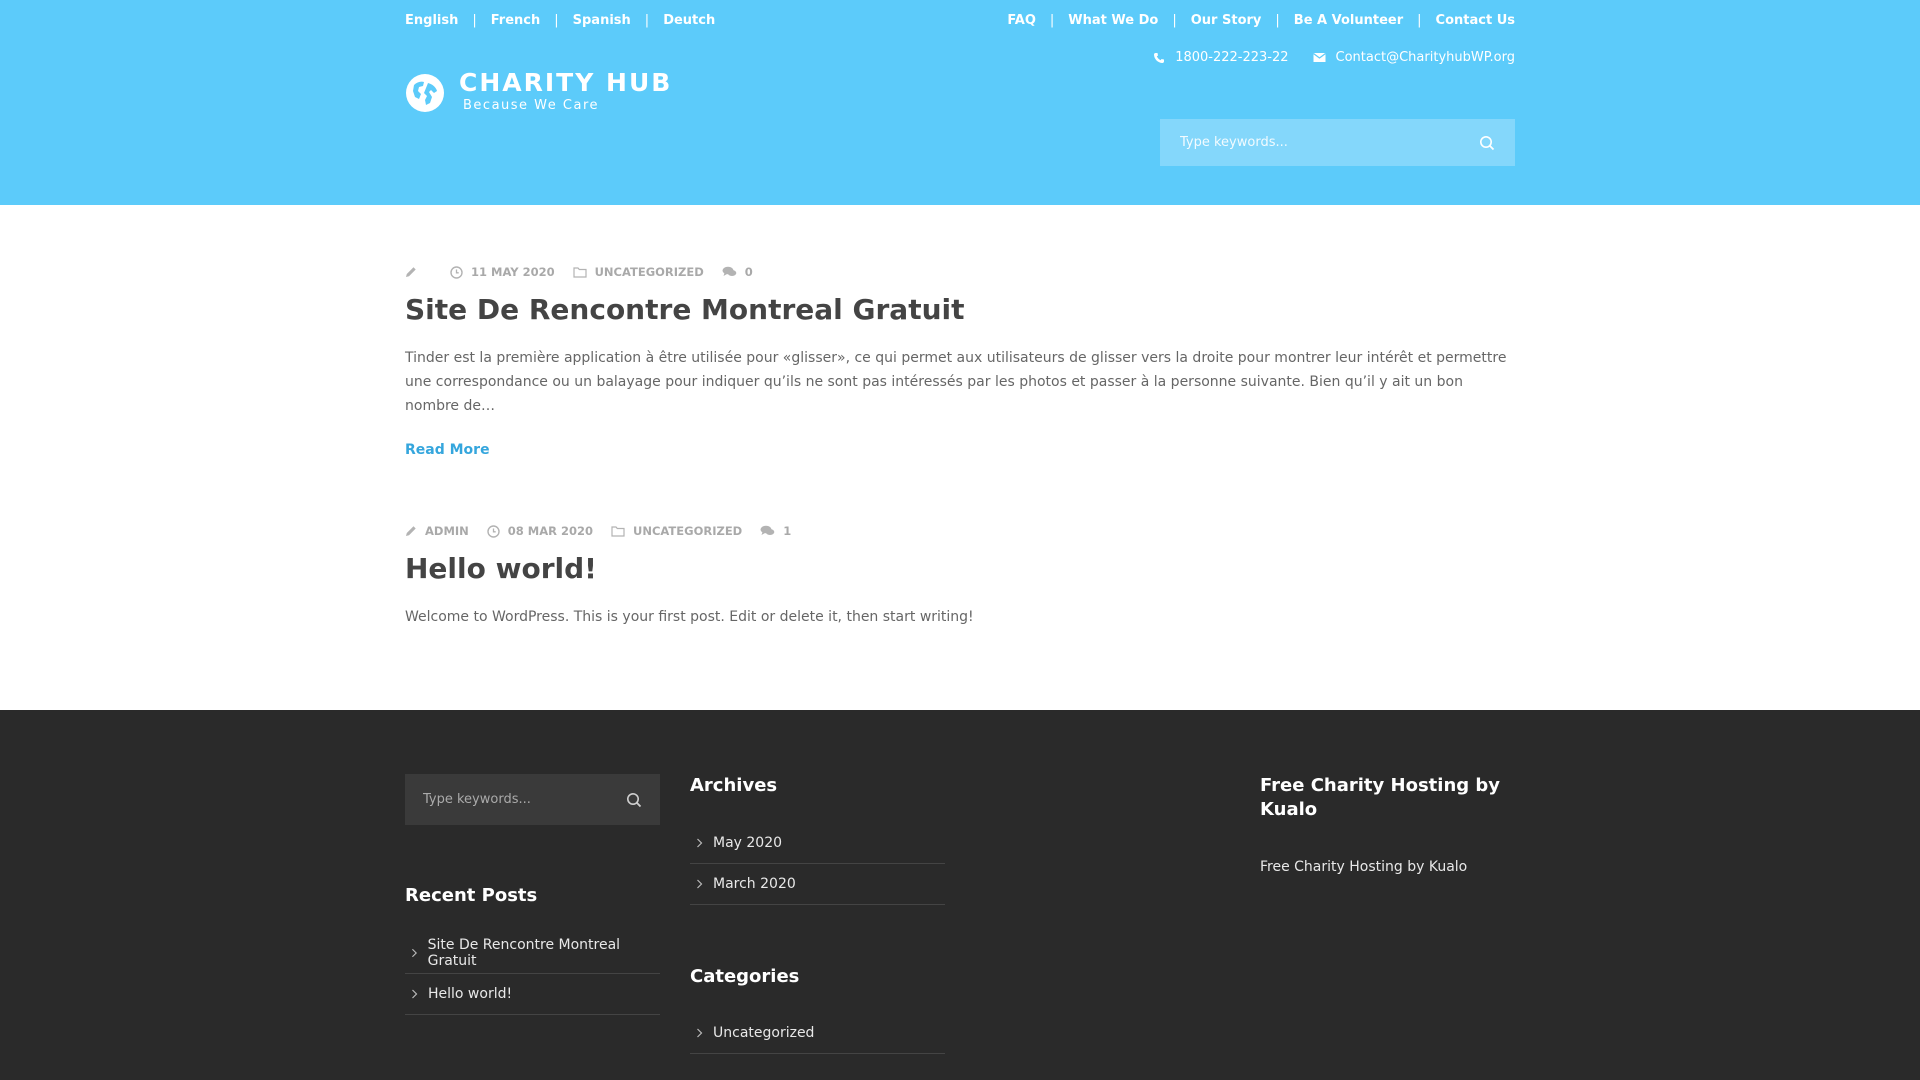 The image size is (1920, 1080). Describe the element at coordinates (516, 20) in the screenshot. I see `lang-french: French` at that location.